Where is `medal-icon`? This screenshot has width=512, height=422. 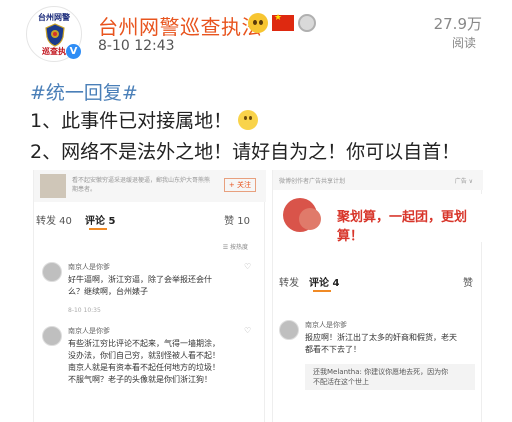
medal-icon is located at coordinates (307, 23).